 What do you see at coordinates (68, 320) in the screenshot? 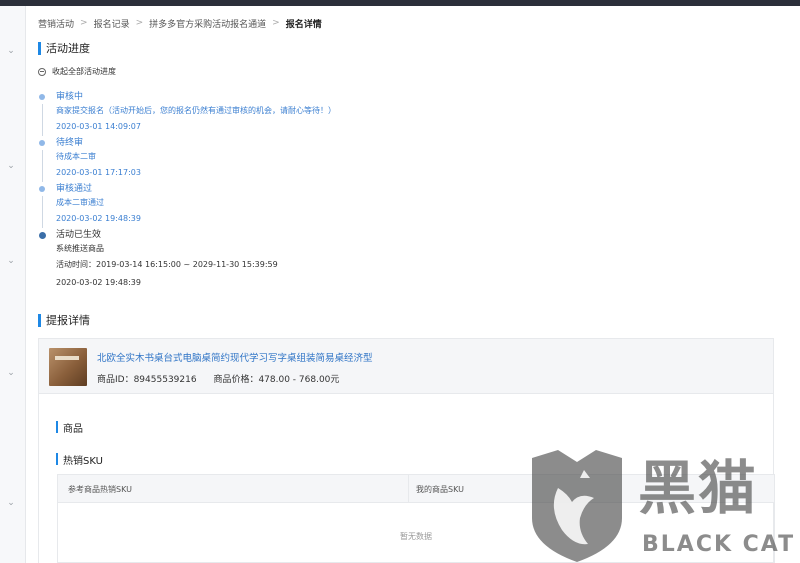
I see `section-title-text: 提报详情` at bounding box center [68, 320].